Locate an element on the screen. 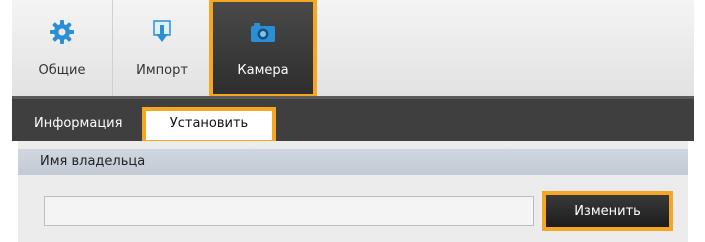 The image size is (705, 242). tab-install: Установить is located at coordinates (209, 125).